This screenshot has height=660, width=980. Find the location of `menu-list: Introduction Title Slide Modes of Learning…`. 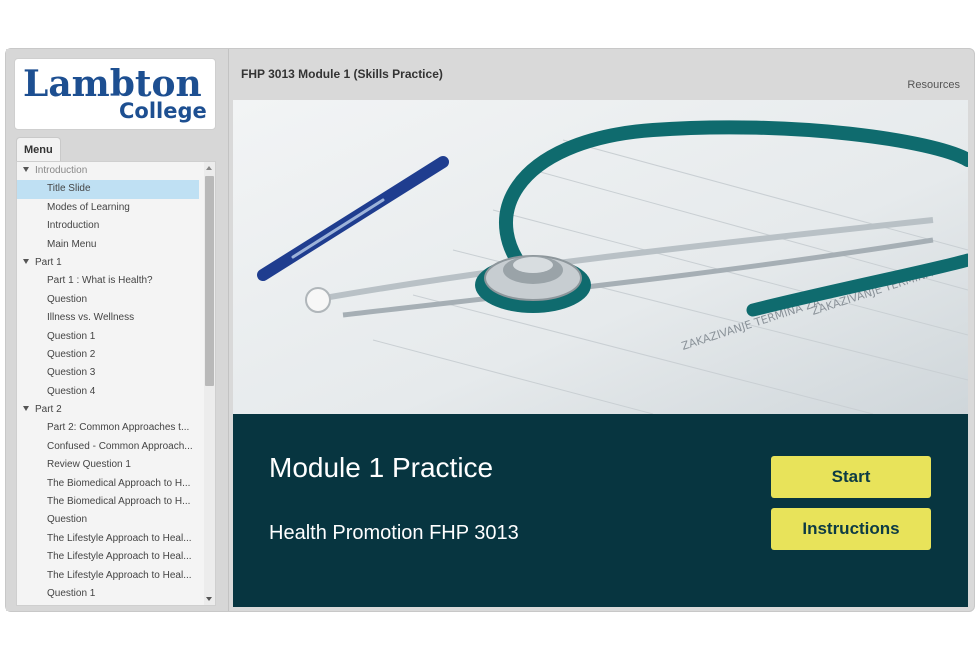

menu-list: Introduction Title Slide Modes of Learning… is located at coordinates (110, 382).